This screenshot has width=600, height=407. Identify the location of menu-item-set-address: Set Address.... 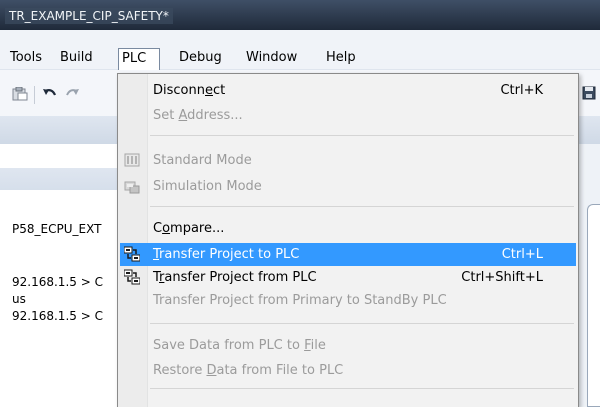
(348, 115).